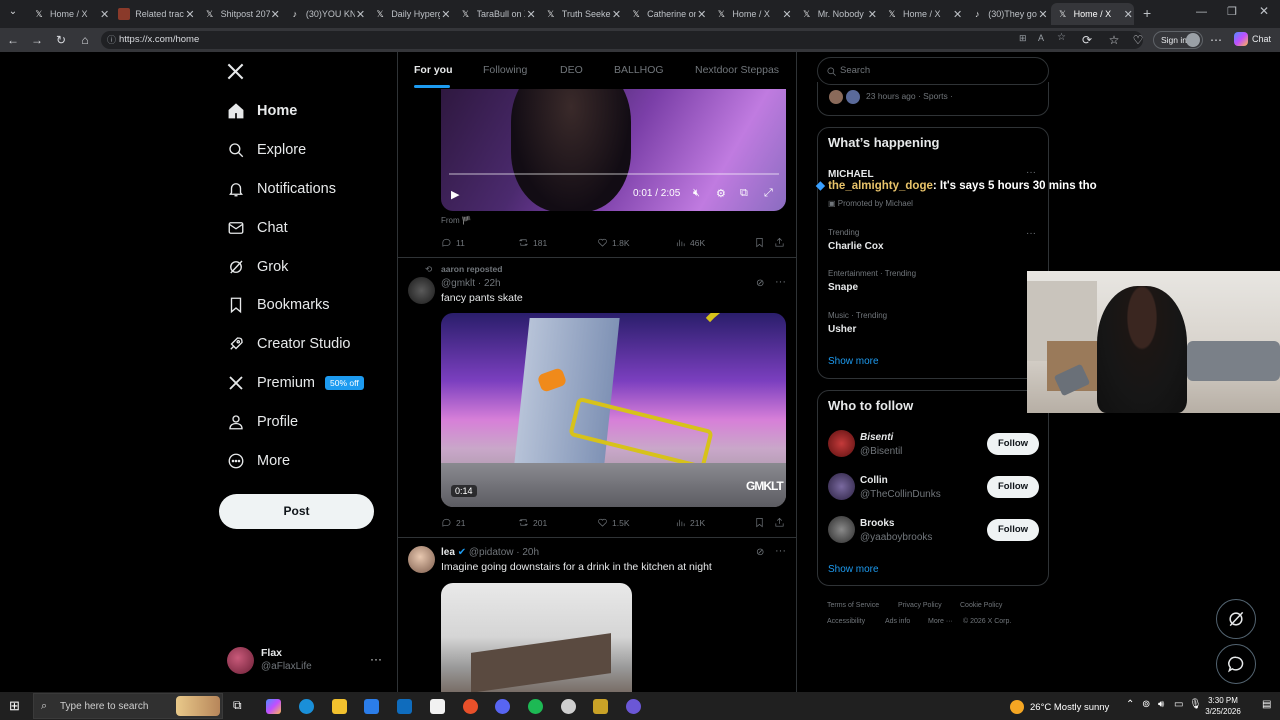 The height and width of the screenshot is (720, 1280). Describe the element at coordinates (492, 283) in the screenshot. I see `post-time: 22h` at that location.